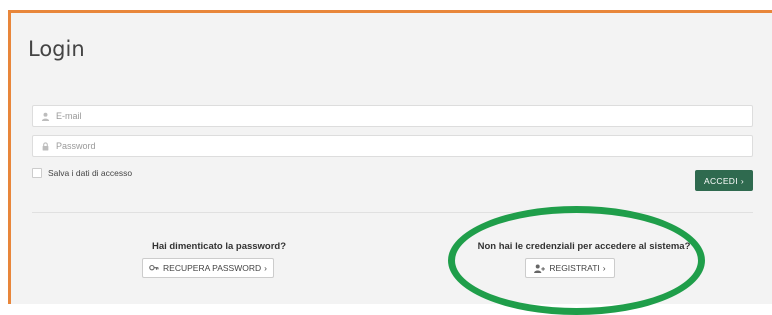 Image resolution: width=772 pixels, height=315 pixels. I want to click on password-input, so click(393, 146).